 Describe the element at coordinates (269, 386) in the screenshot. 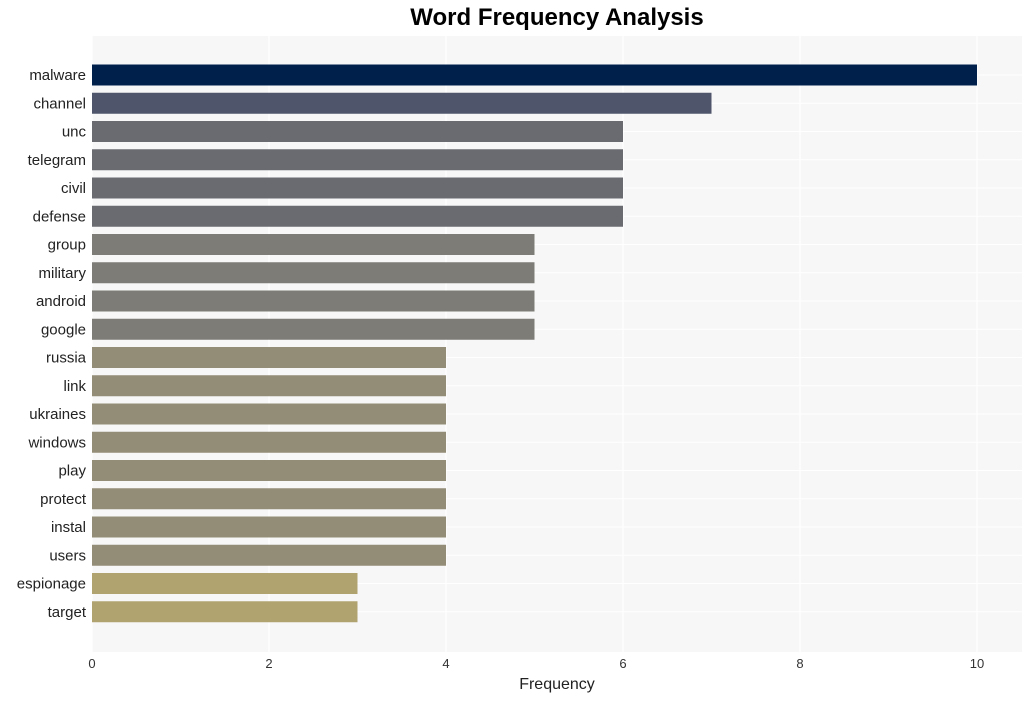

I see `bar-link` at that location.